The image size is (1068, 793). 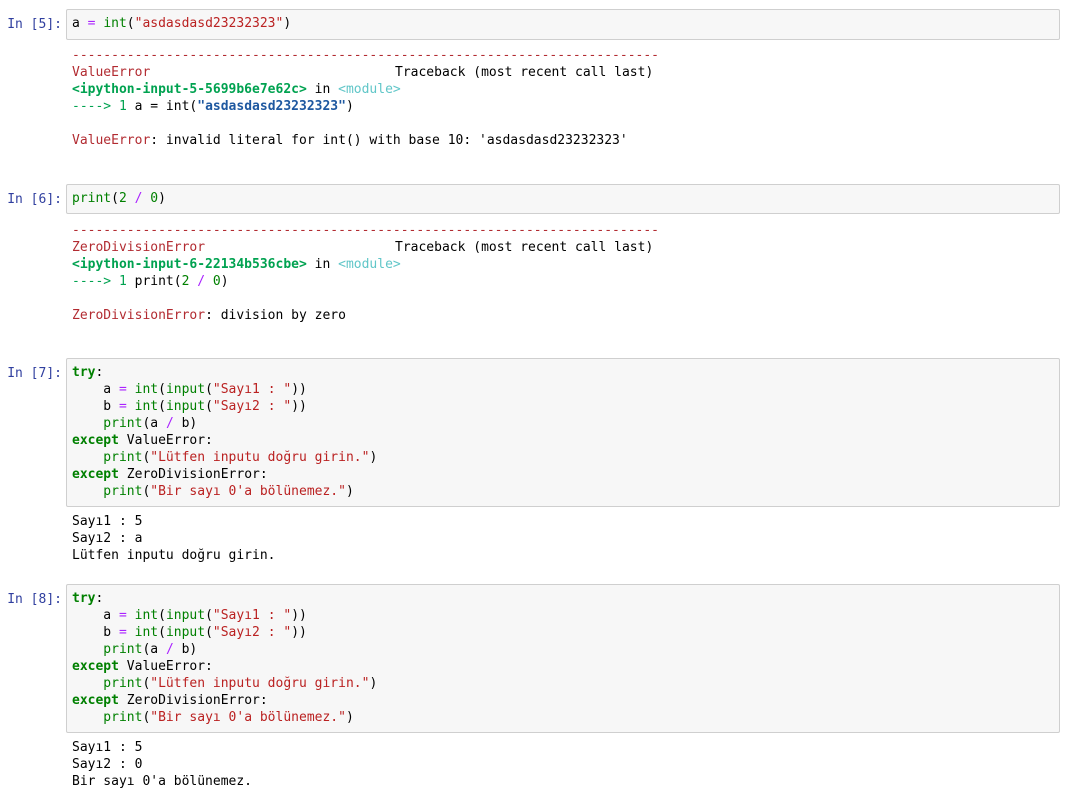 What do you see at coordinates (174, 555) in the screenshot?
I see `output-line: Lütfen inputu doğru girin.` at bounding box center [174, 555].